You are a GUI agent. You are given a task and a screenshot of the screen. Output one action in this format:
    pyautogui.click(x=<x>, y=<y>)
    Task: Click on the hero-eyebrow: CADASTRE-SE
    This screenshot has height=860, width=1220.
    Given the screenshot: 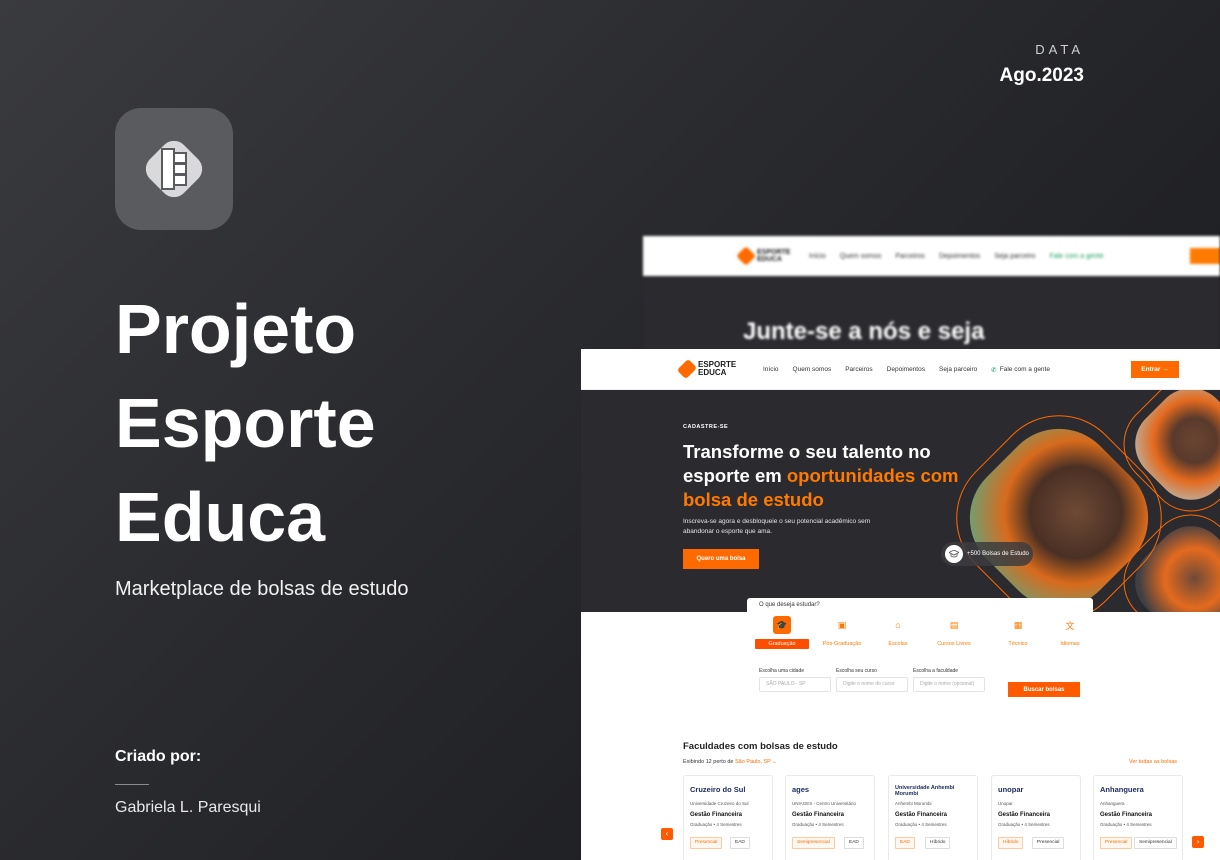 What is the action you would take?
    pyautogui.click(x=706, y=427)
    